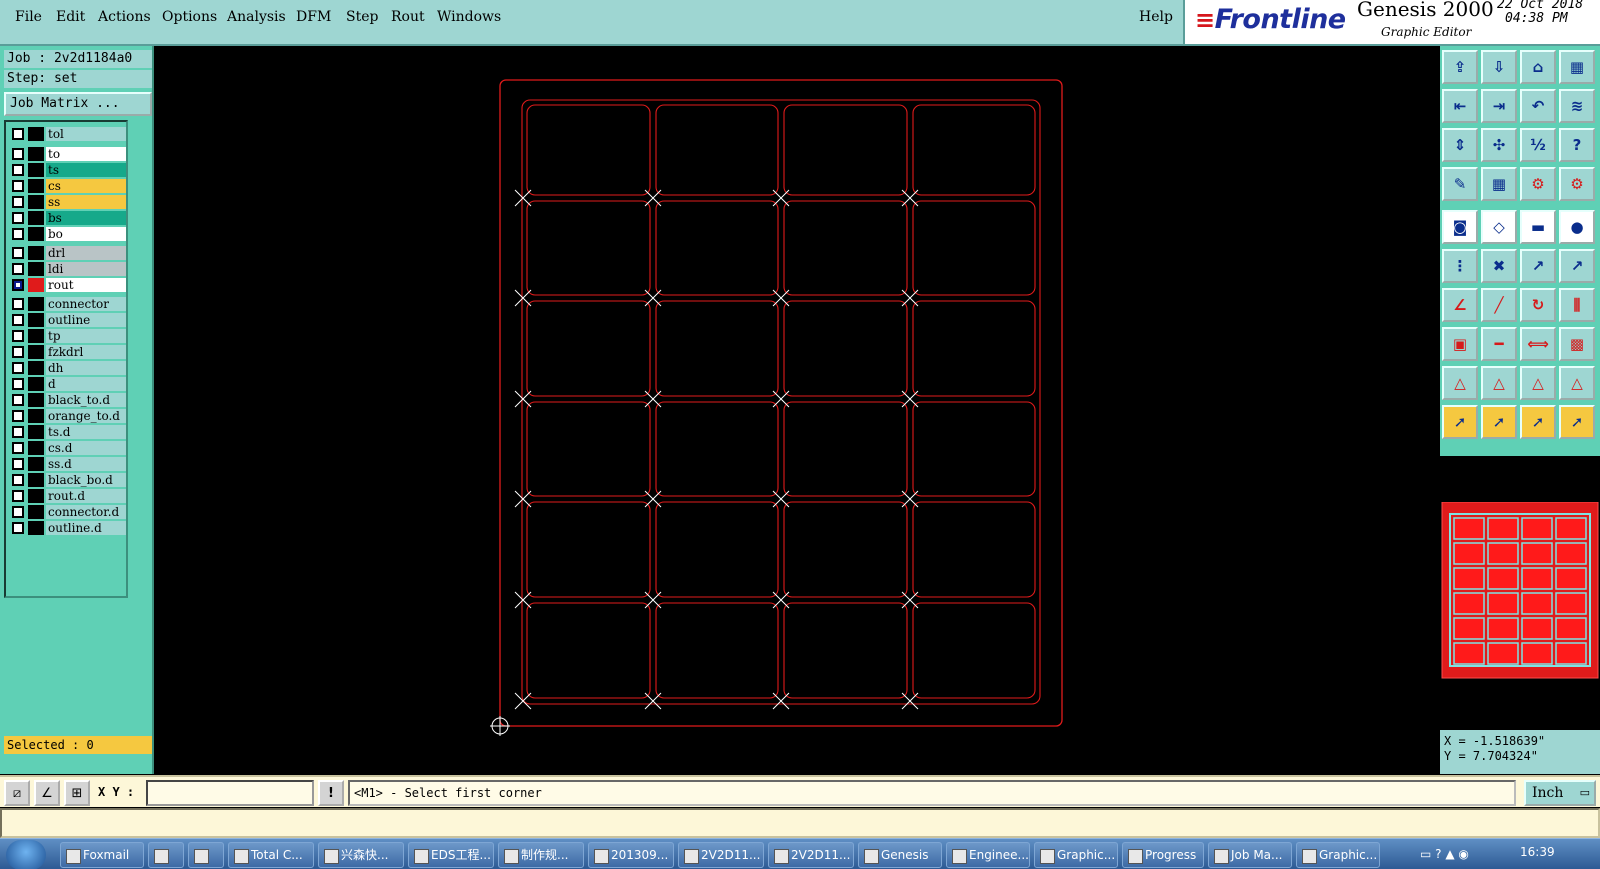 The image size is (1600, 869). I want to click on menu-rout: Rout, so click(408, 17).